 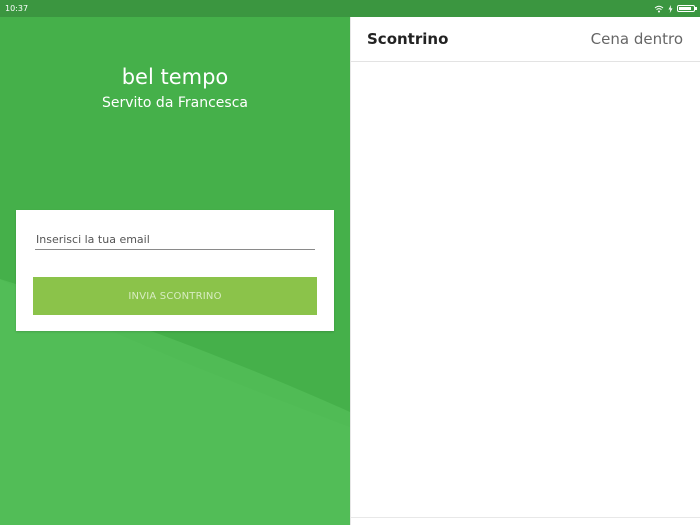 I want to click on battery-icon, so click(x=687, y=8).